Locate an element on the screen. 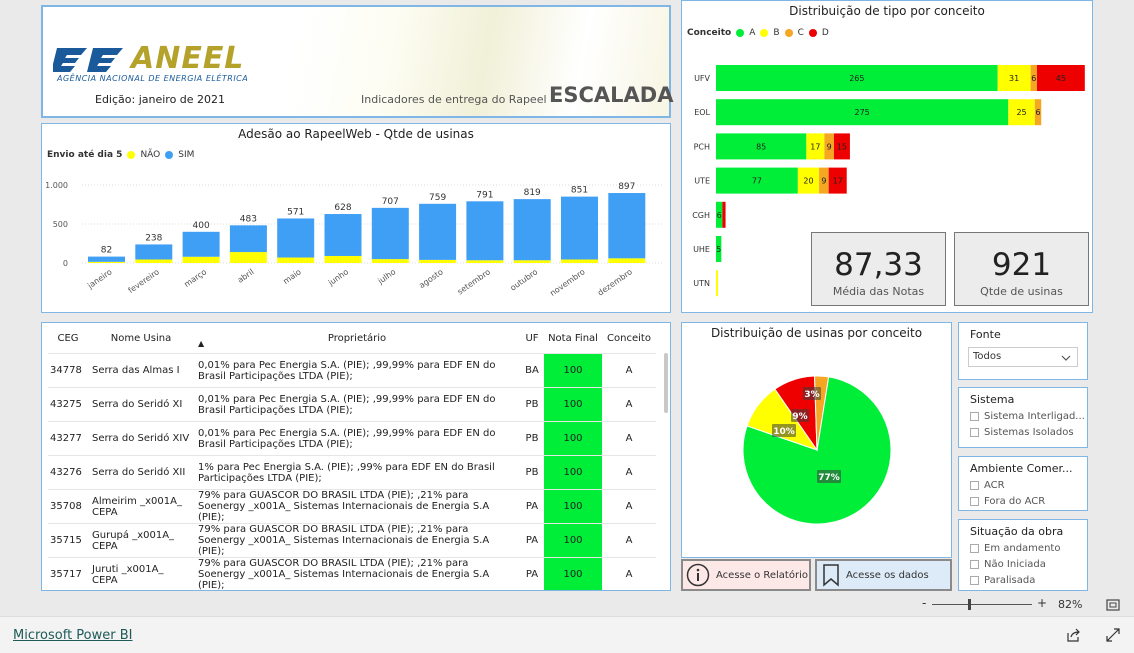  share-icon is located at coordinates (1074, 635).